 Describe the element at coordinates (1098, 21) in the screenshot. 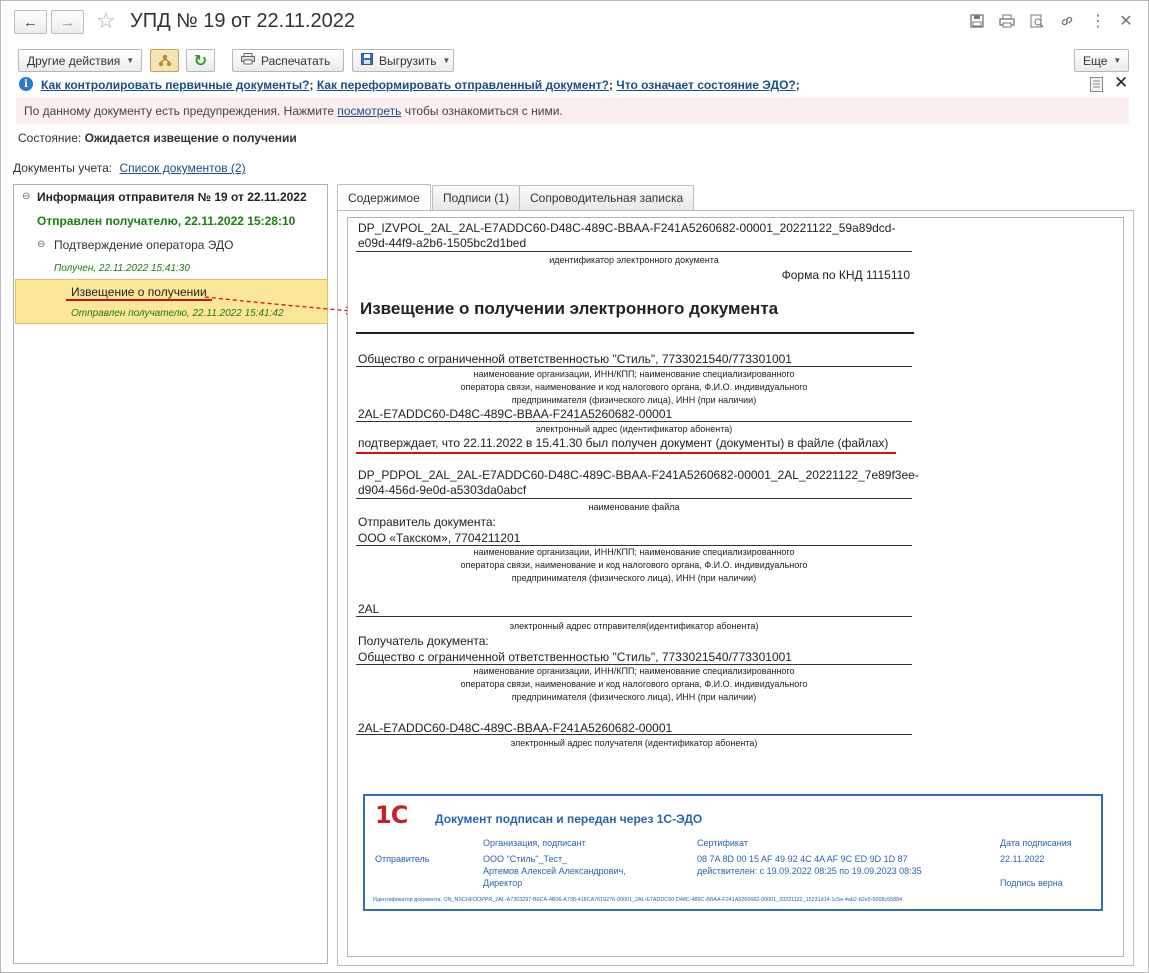

I see `more-vertical-icon: ⋮` at that location.